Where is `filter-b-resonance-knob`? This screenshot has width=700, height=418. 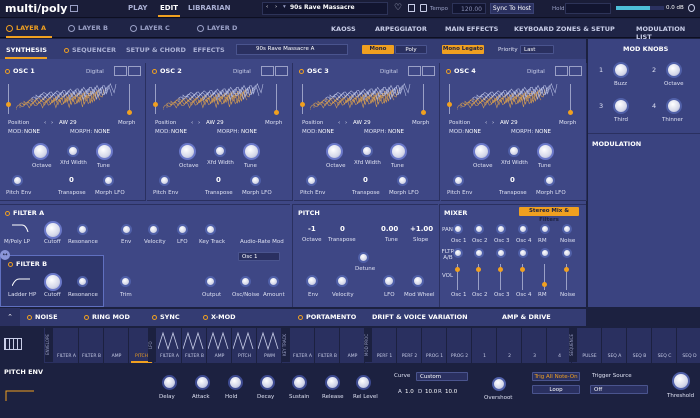 filter-b-resonance-knob is located at coordinates (82, 281).